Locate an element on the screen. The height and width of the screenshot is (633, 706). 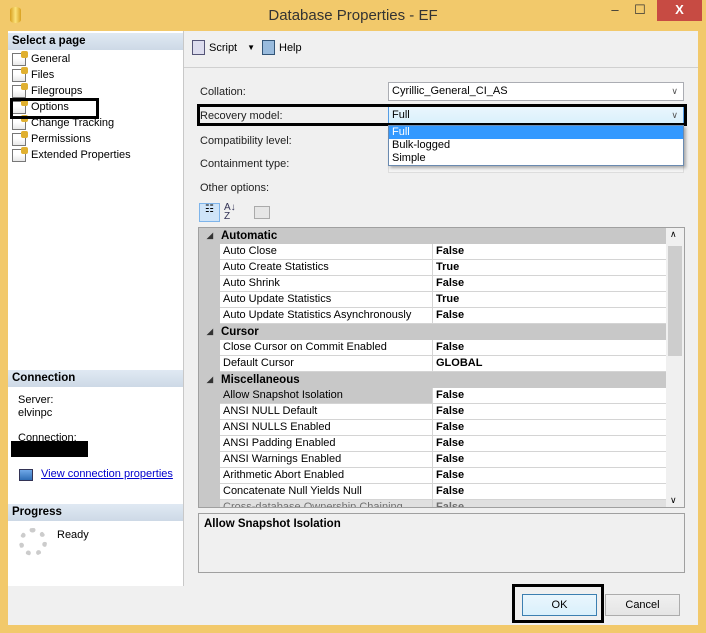
property-name: ANSI NULL Default is located at coordinates (326, 412).